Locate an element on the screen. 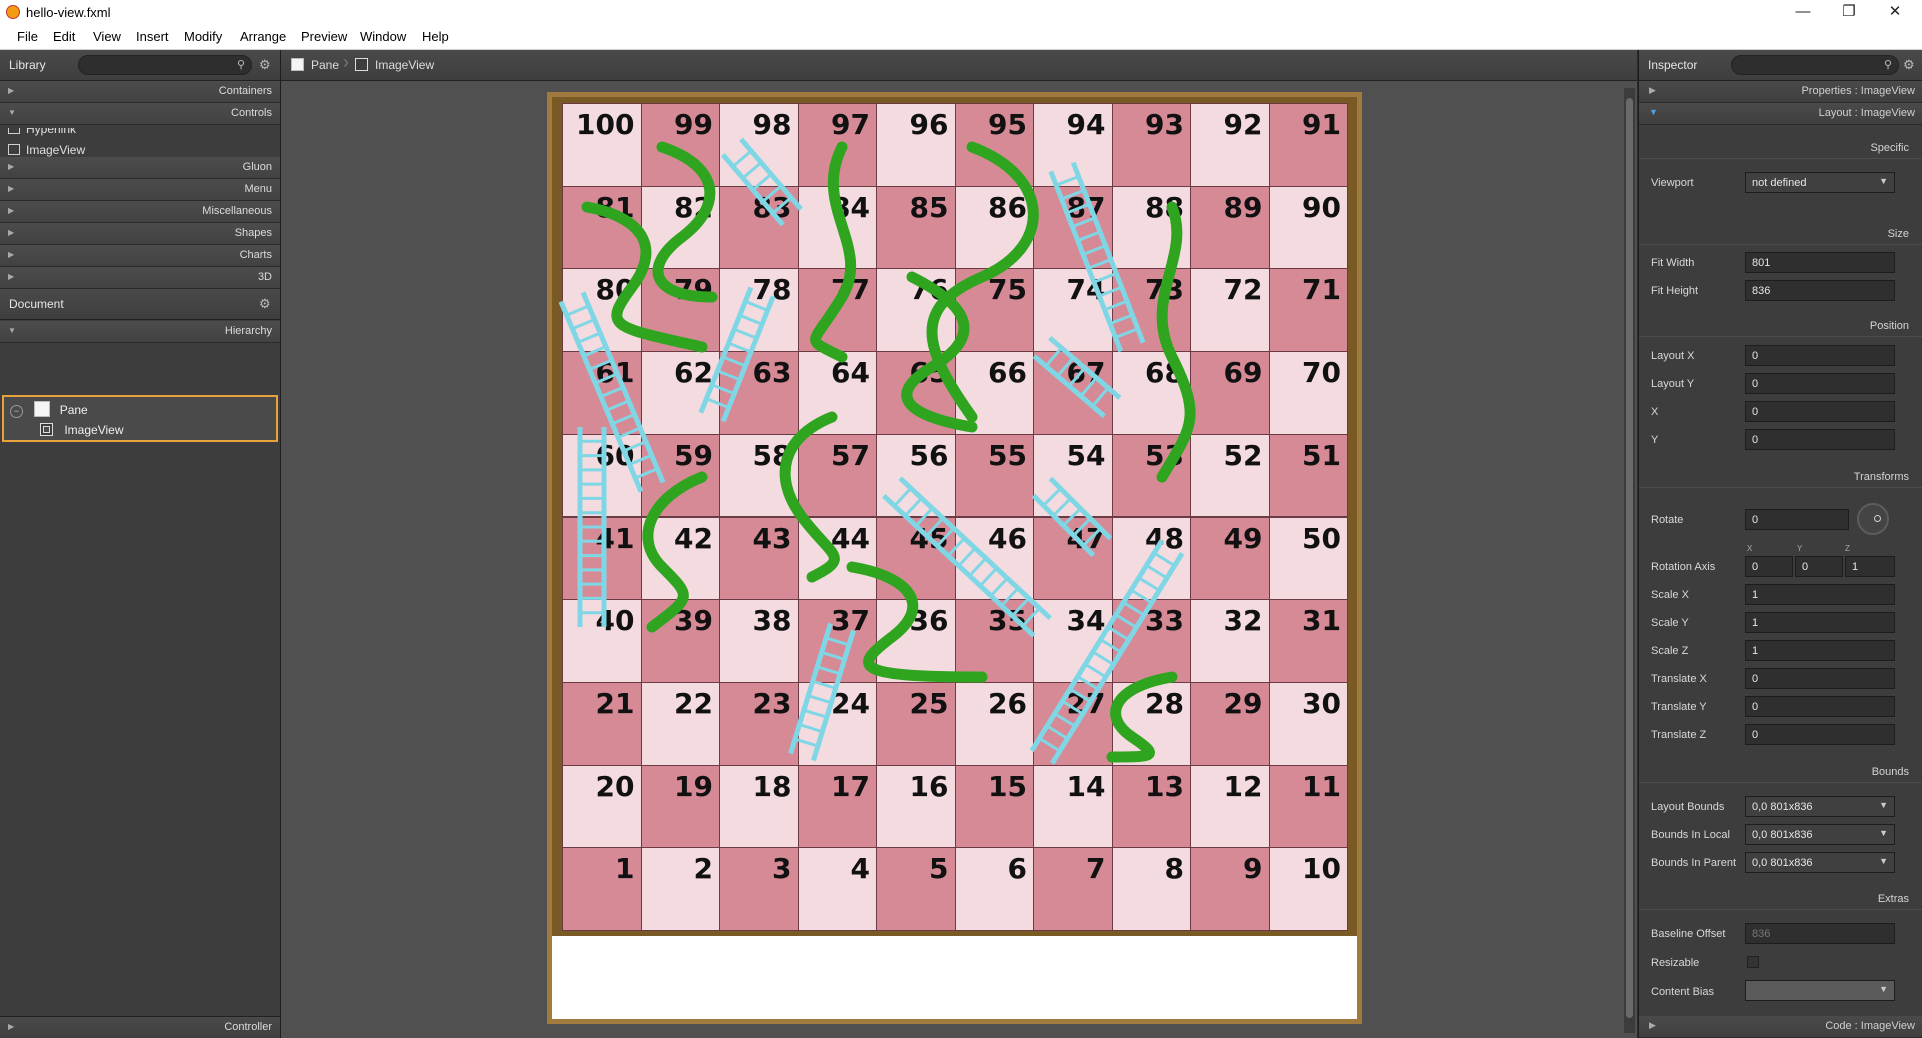  y-field: 0 is located at coordinates (1820, 439).